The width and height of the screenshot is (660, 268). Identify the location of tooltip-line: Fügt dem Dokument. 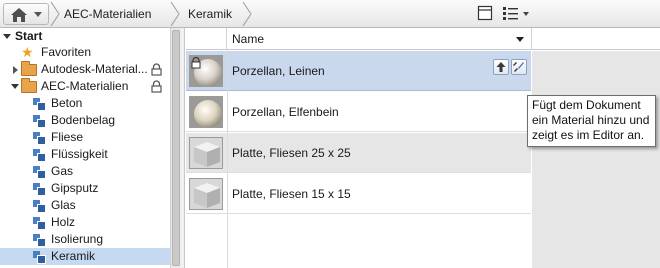
(586, 105).